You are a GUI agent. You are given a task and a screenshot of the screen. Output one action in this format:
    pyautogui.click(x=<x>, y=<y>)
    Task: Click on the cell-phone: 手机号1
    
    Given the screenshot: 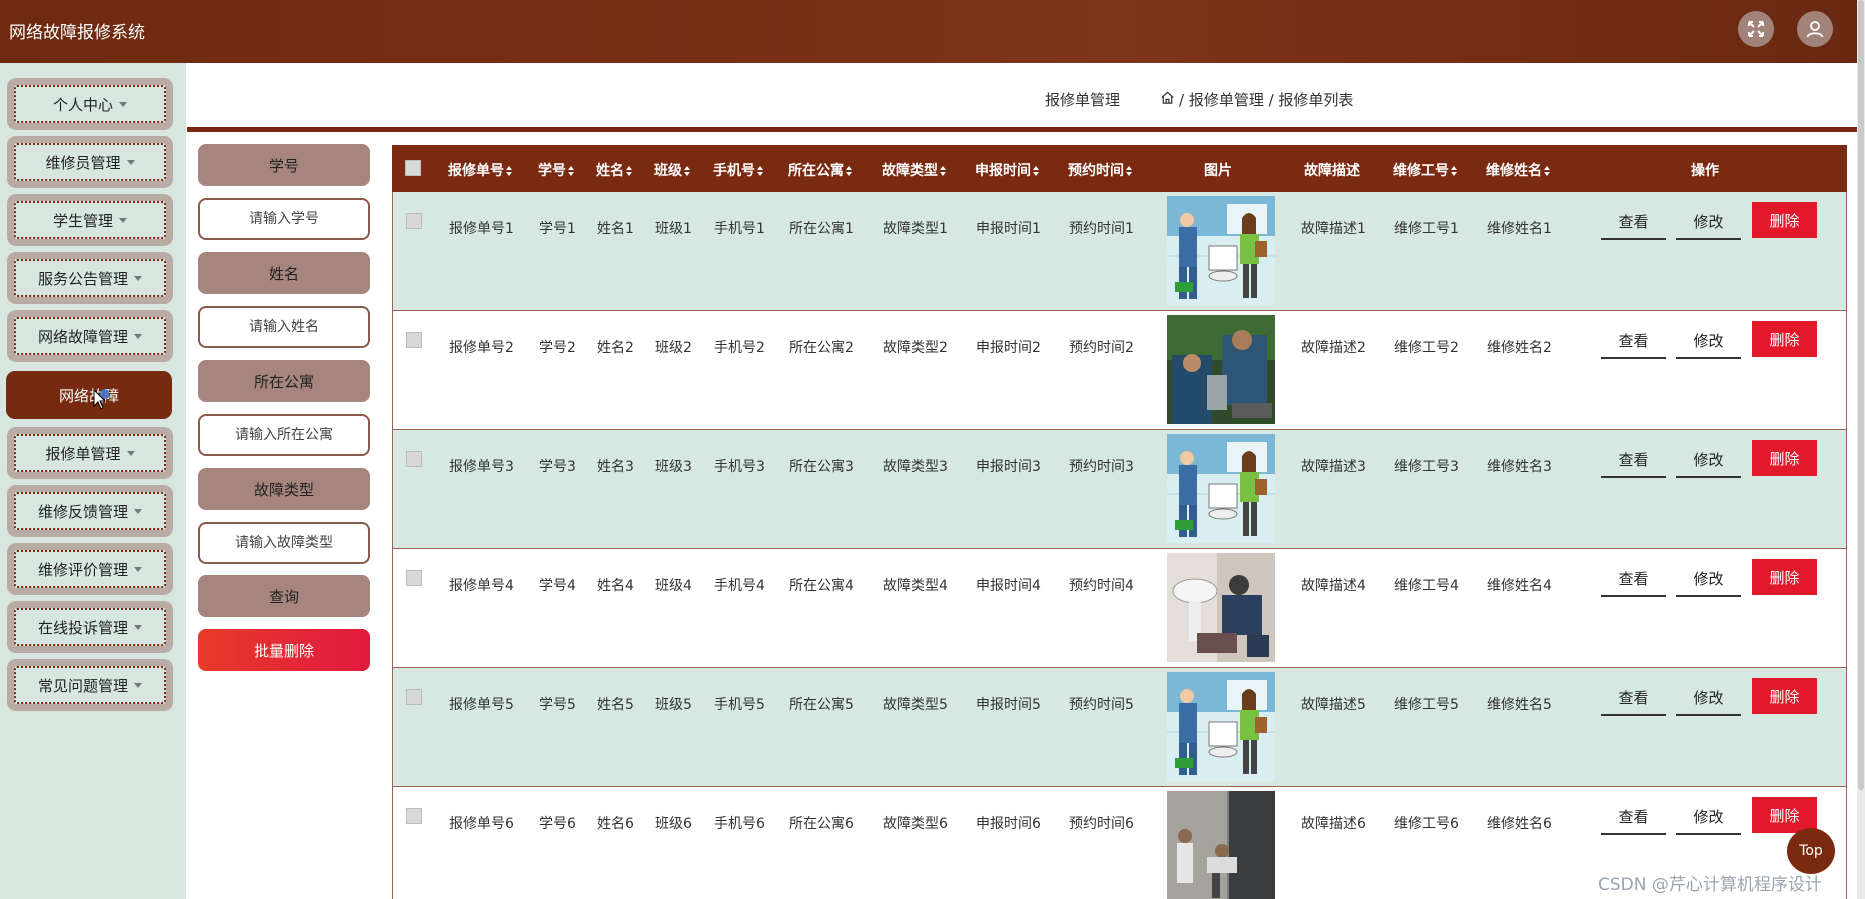 What is the action you would take?
    pyautogui.click(x=739, y=229)
    